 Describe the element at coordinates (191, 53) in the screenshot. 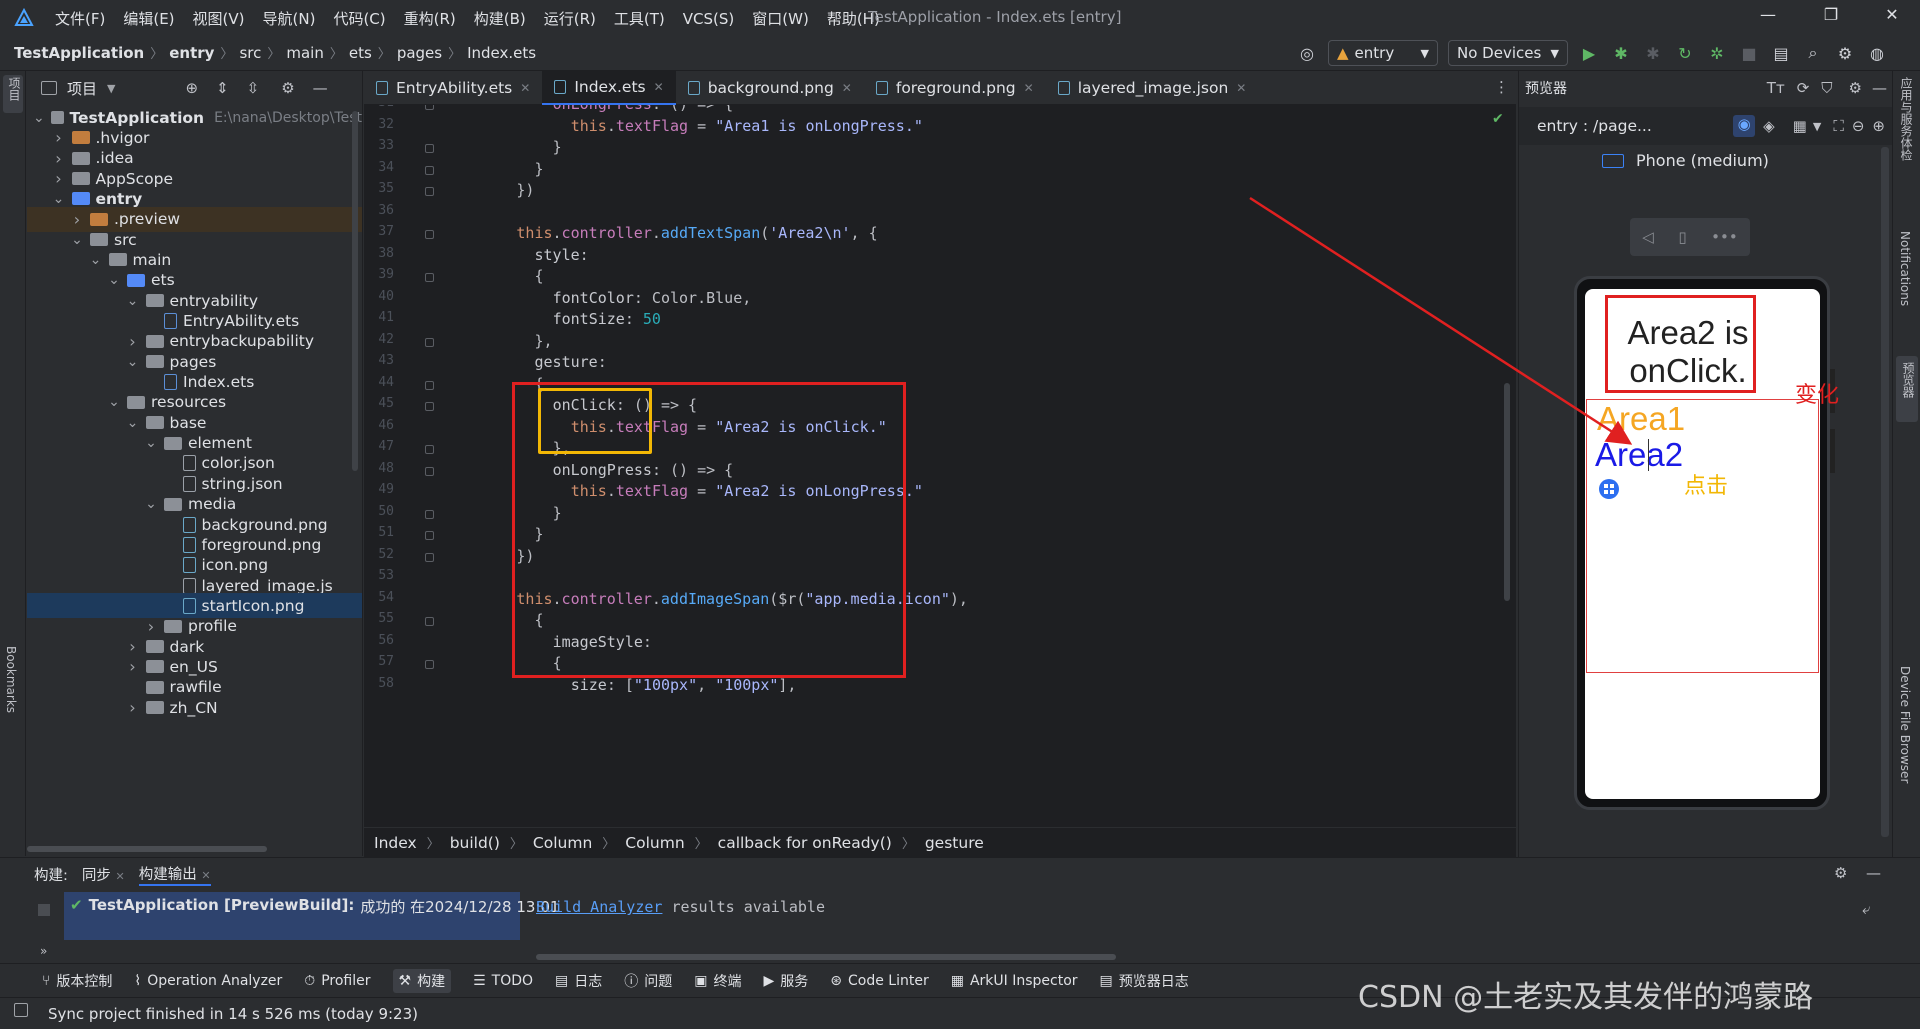

I see `breadcrumb-item: entry` at that location.